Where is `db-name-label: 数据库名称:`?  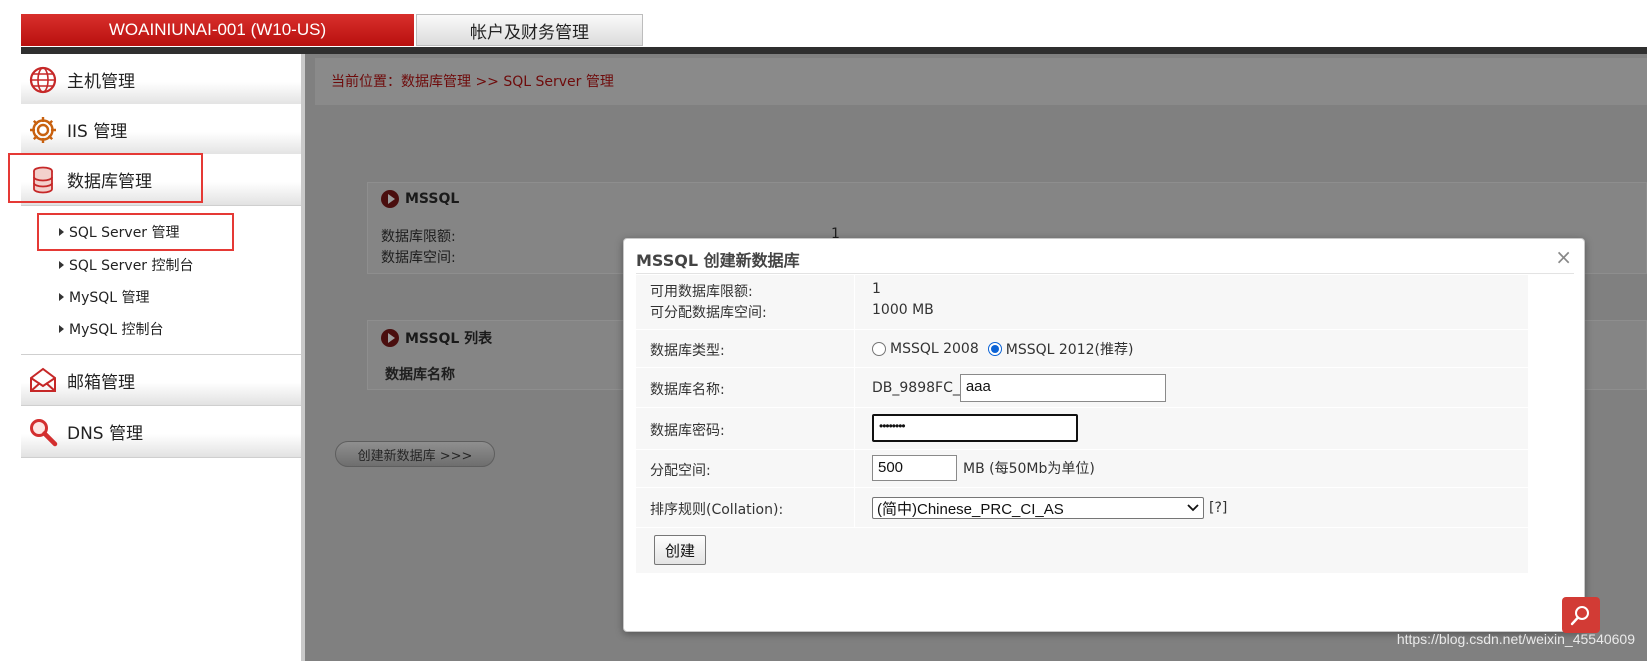 db-name-label: 数据库名称: is located at coordinates (687, 390).